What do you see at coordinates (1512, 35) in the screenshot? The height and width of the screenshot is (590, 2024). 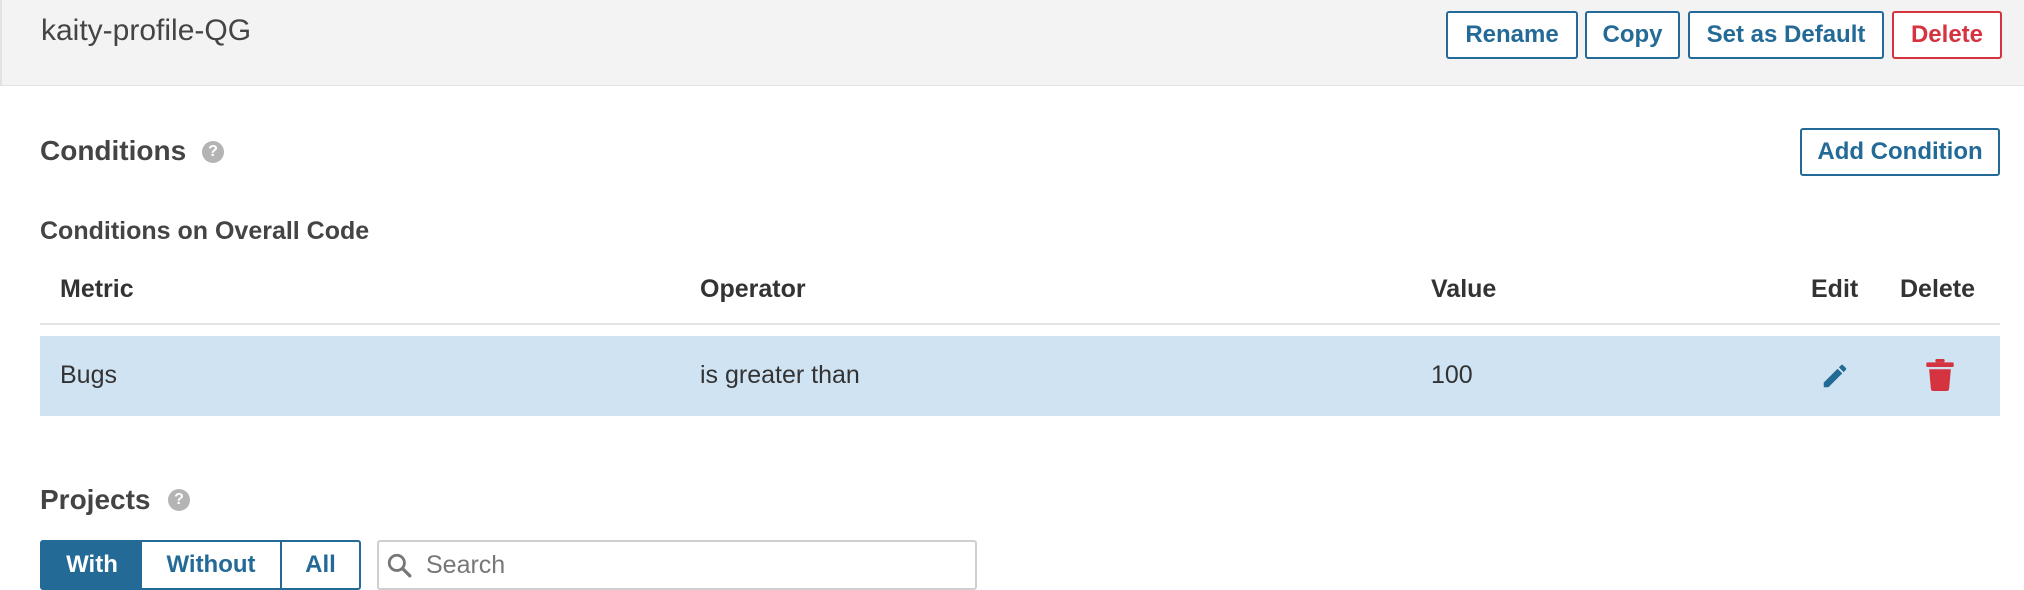 I see `rename-button: Rename` at bounding box center [1512, 35].